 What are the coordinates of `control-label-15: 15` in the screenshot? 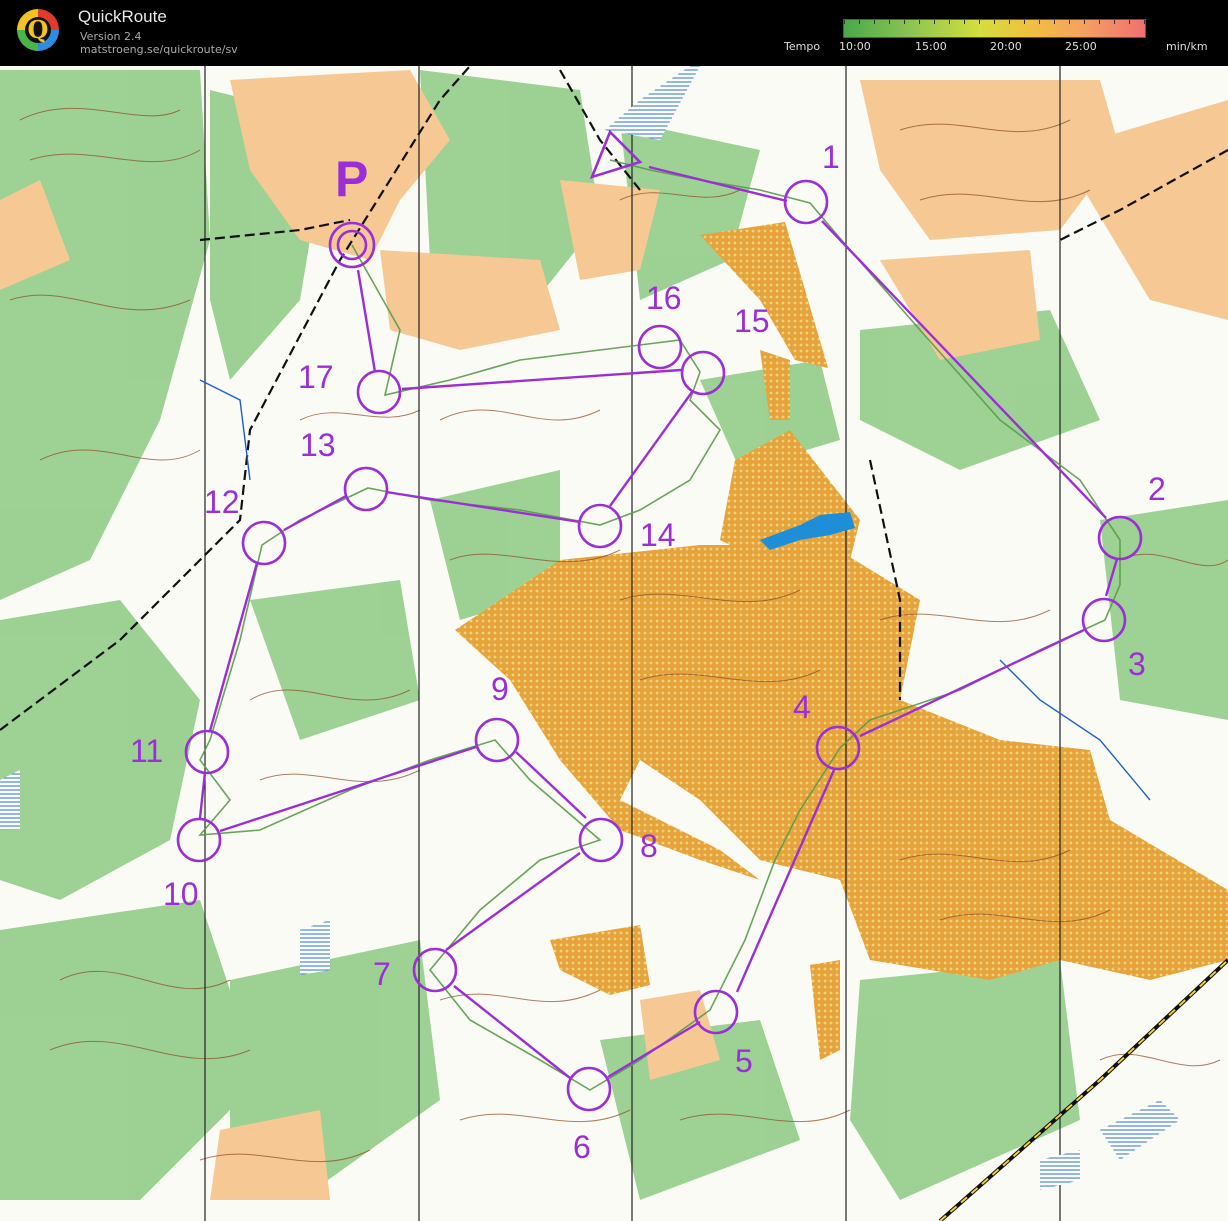 It's located at (752, 321).